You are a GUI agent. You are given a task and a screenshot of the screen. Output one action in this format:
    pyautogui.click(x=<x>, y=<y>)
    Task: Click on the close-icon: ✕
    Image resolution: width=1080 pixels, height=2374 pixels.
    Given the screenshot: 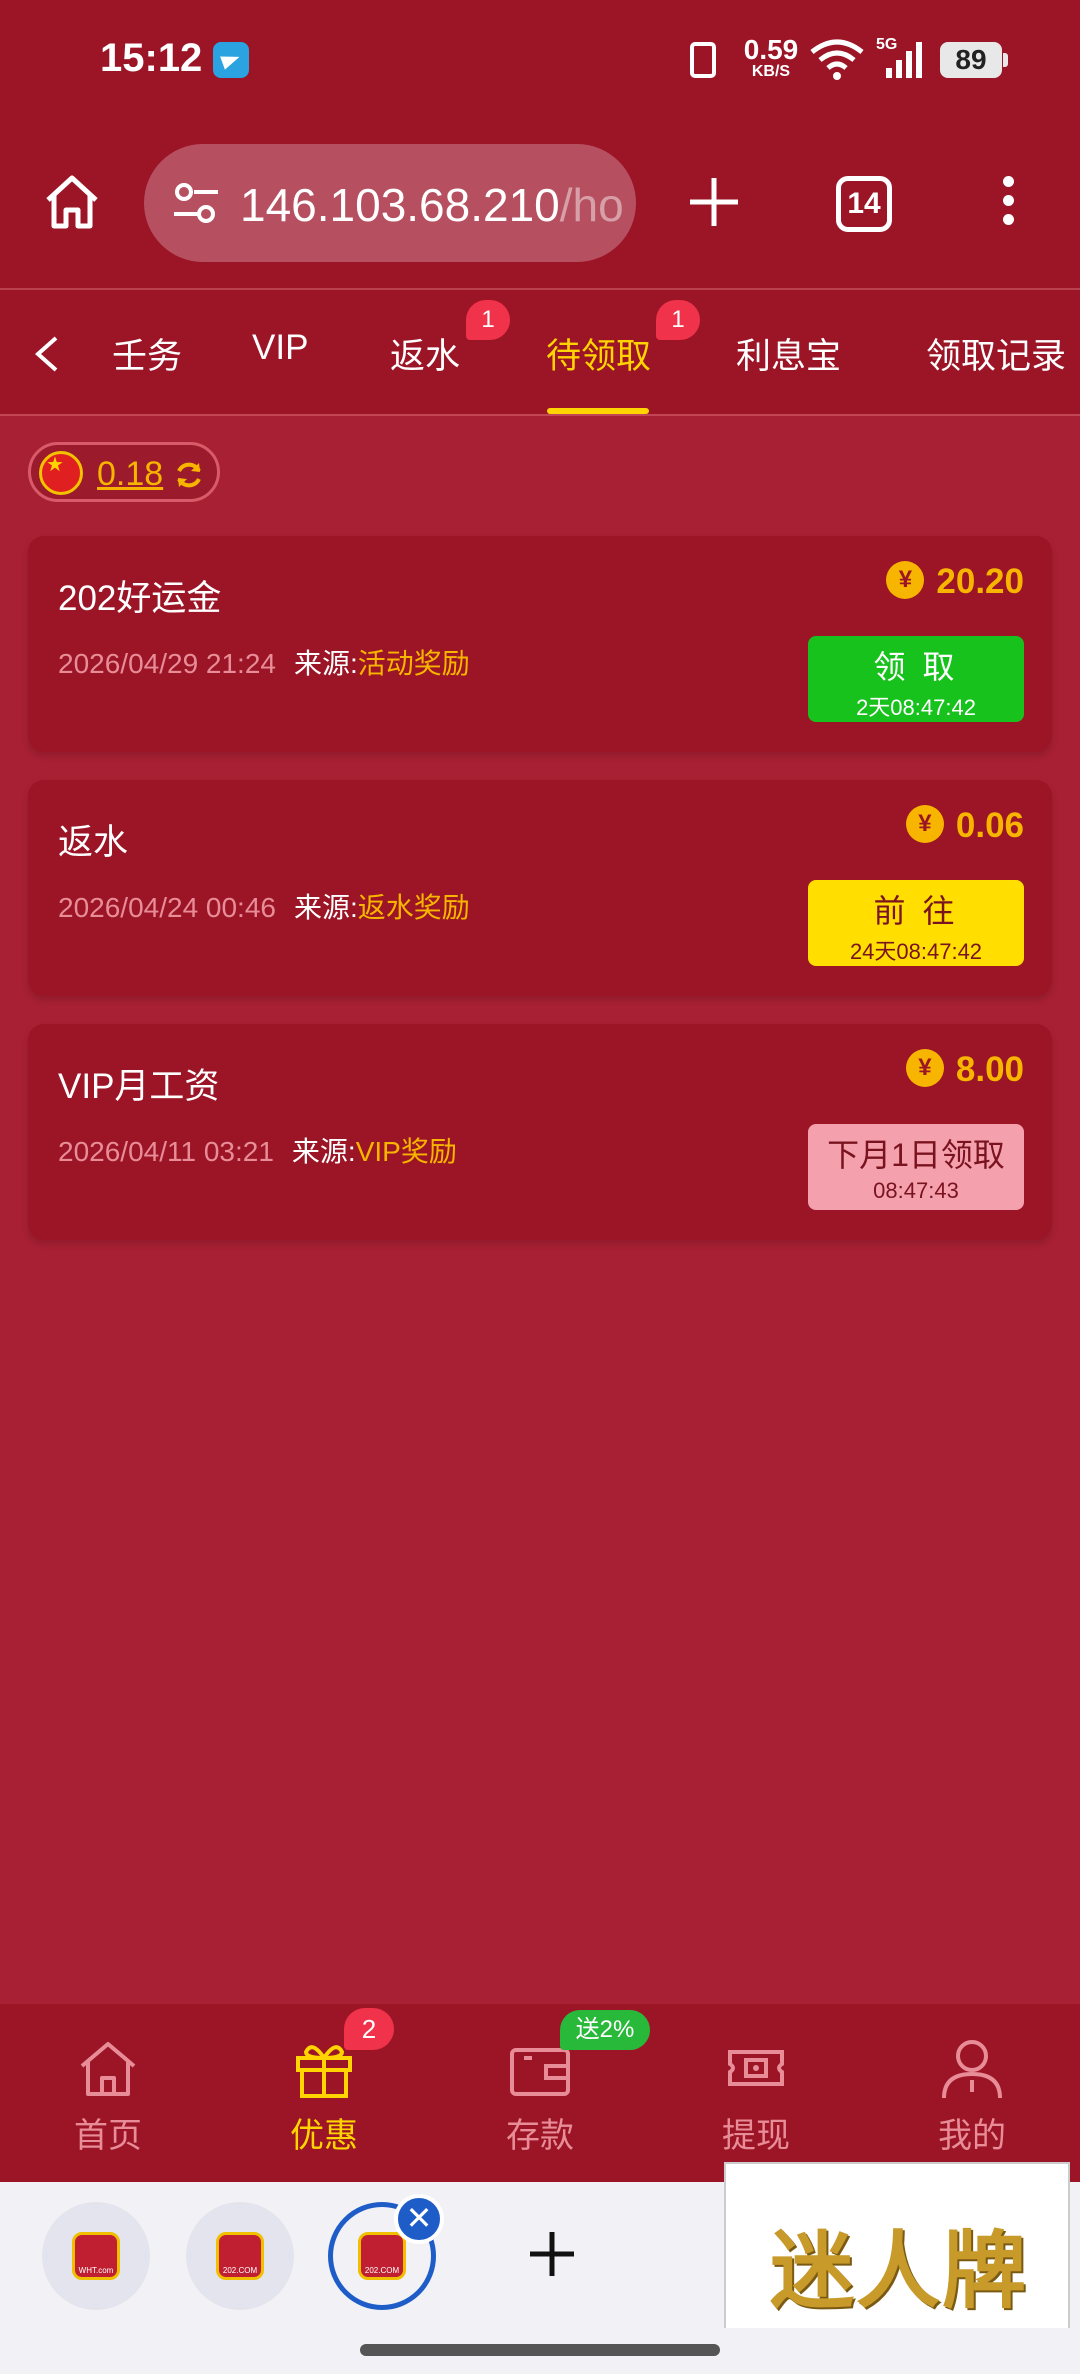 What is the action you would take?
    pyautogui.click(x=419, y=2219)
    